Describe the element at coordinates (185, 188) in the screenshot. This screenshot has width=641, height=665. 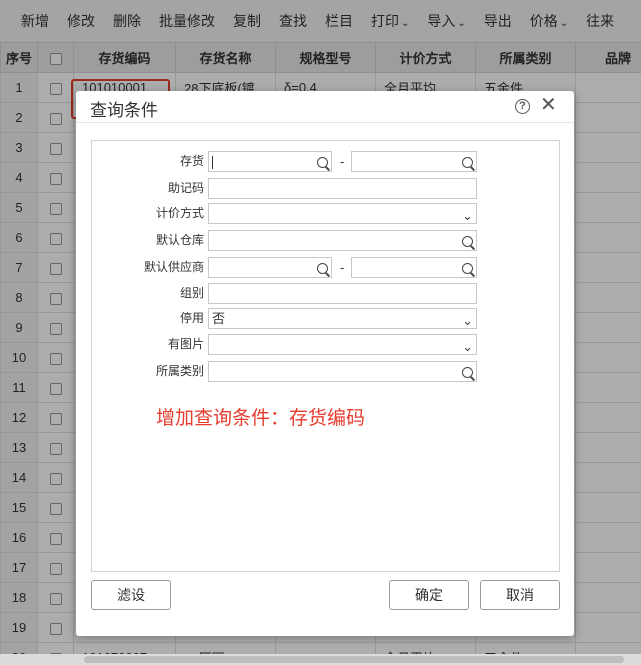
I see `mnemonic-label: 助记码` at that location.